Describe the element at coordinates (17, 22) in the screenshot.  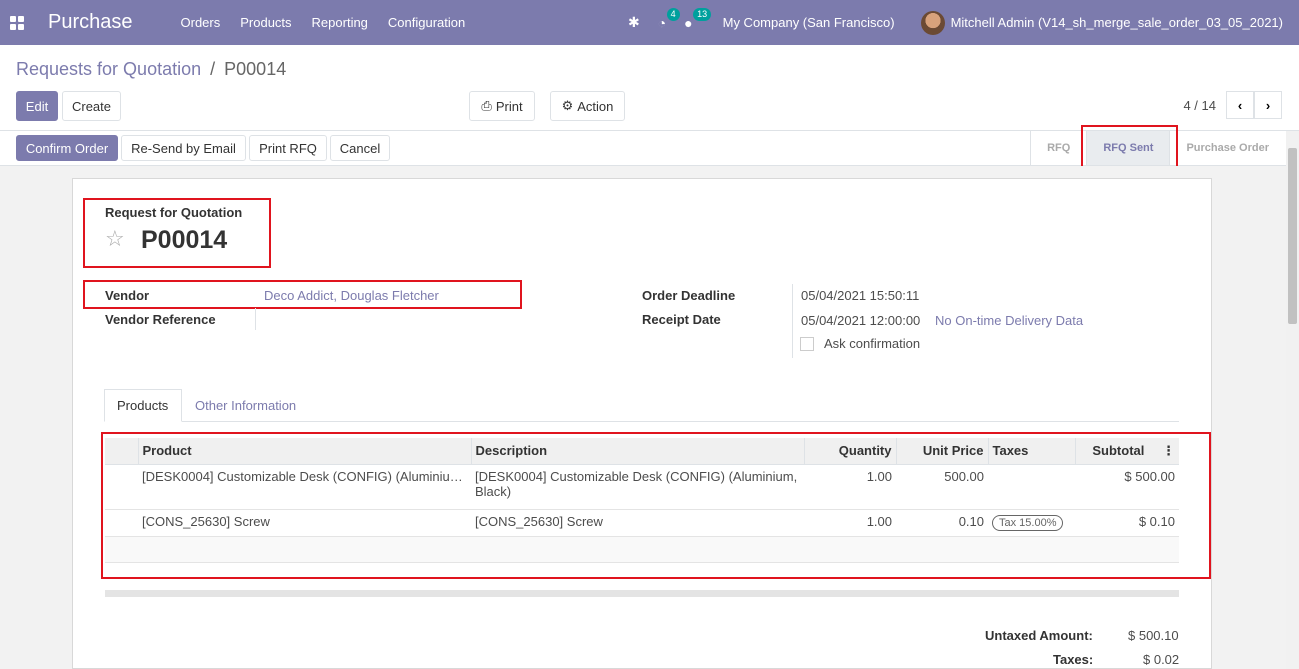
I see `apps-menu-icon` at that location.